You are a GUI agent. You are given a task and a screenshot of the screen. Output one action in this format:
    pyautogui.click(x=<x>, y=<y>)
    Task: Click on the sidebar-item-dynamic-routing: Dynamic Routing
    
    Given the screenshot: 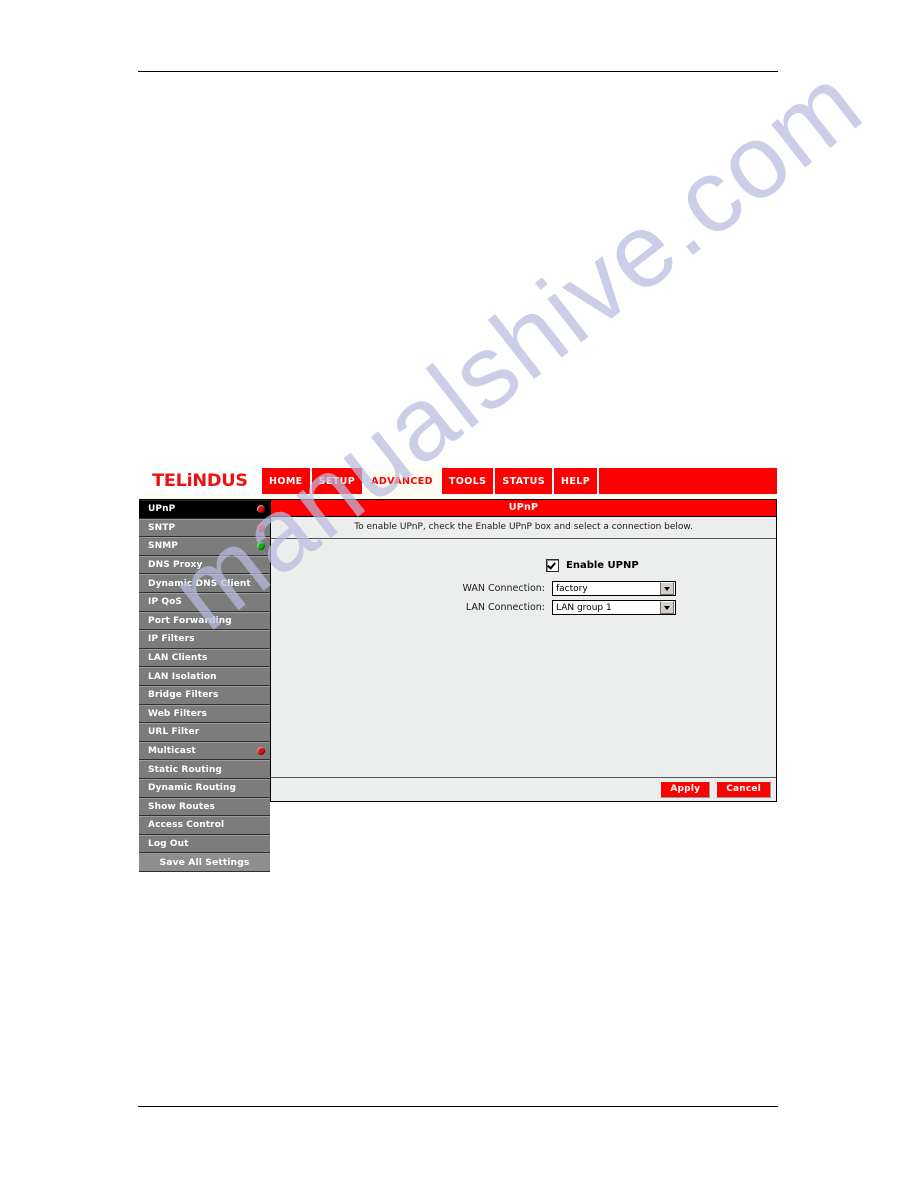 What is the action you would take?
    pyautogui.click(x=204, y=788)
    